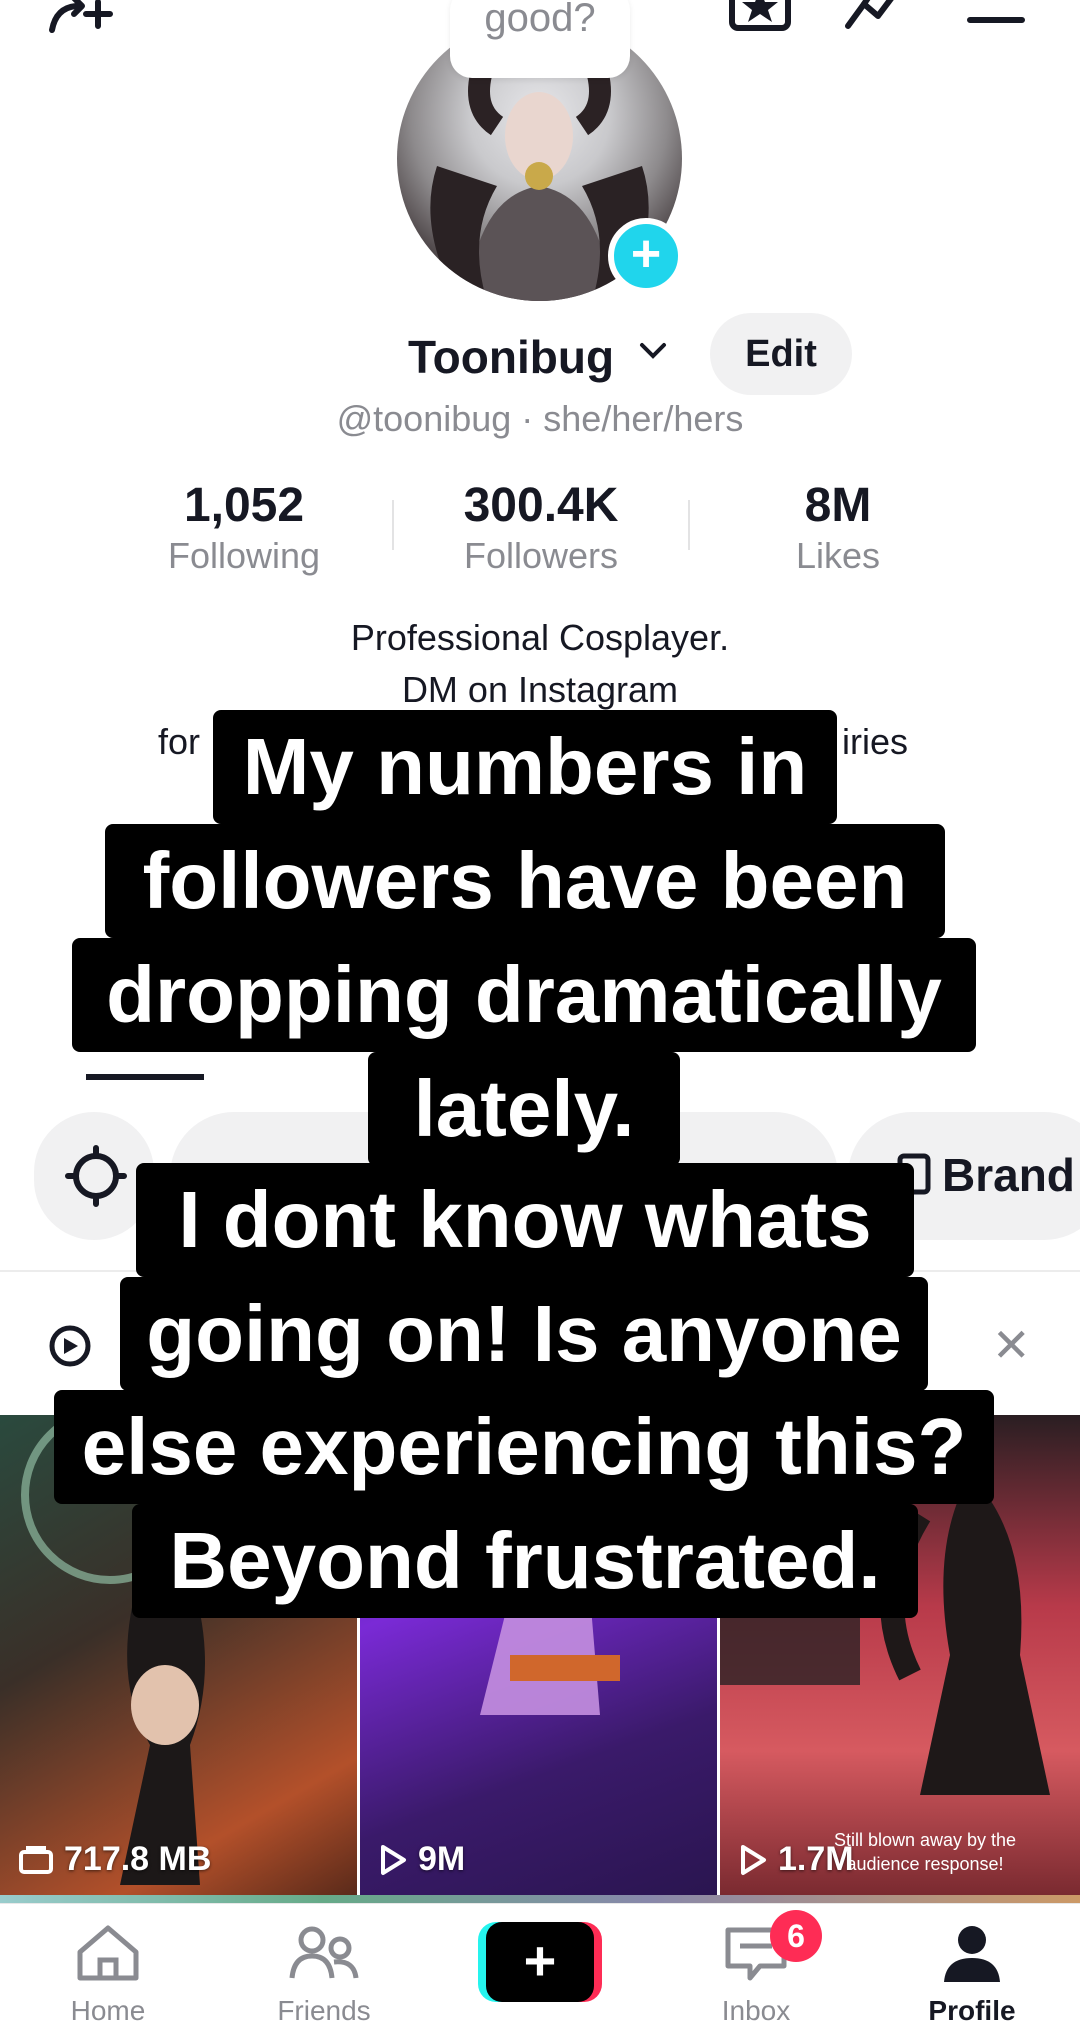 The height and width of the screenshot is (2024, 1080). I want to click on brand-label: Brand, so click(1008, 1175).